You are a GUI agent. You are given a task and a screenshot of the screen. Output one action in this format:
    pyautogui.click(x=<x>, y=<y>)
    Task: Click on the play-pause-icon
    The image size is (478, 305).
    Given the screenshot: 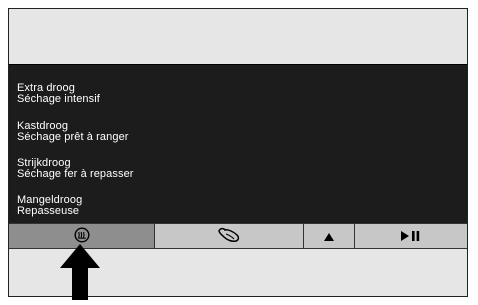 What is the action you would take?
    pyautogui.click(x=411, y=236)
    